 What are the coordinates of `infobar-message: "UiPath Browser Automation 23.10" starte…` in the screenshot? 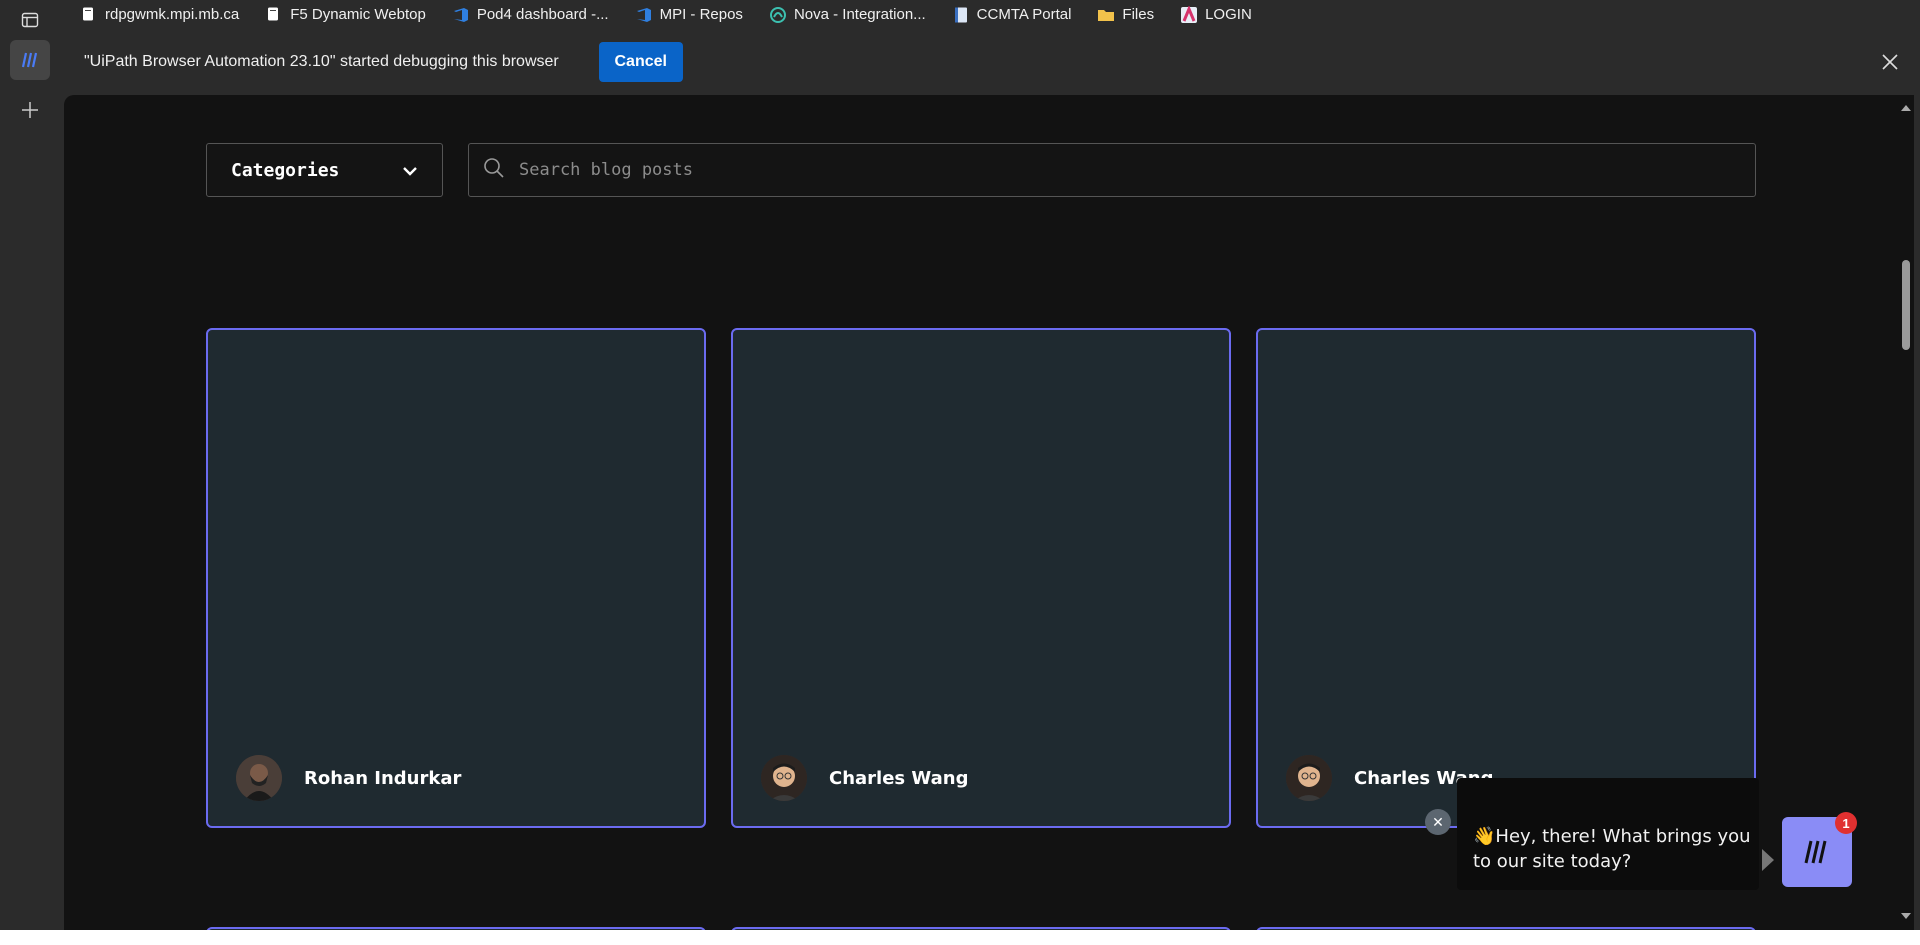 It's located at (321, 61).